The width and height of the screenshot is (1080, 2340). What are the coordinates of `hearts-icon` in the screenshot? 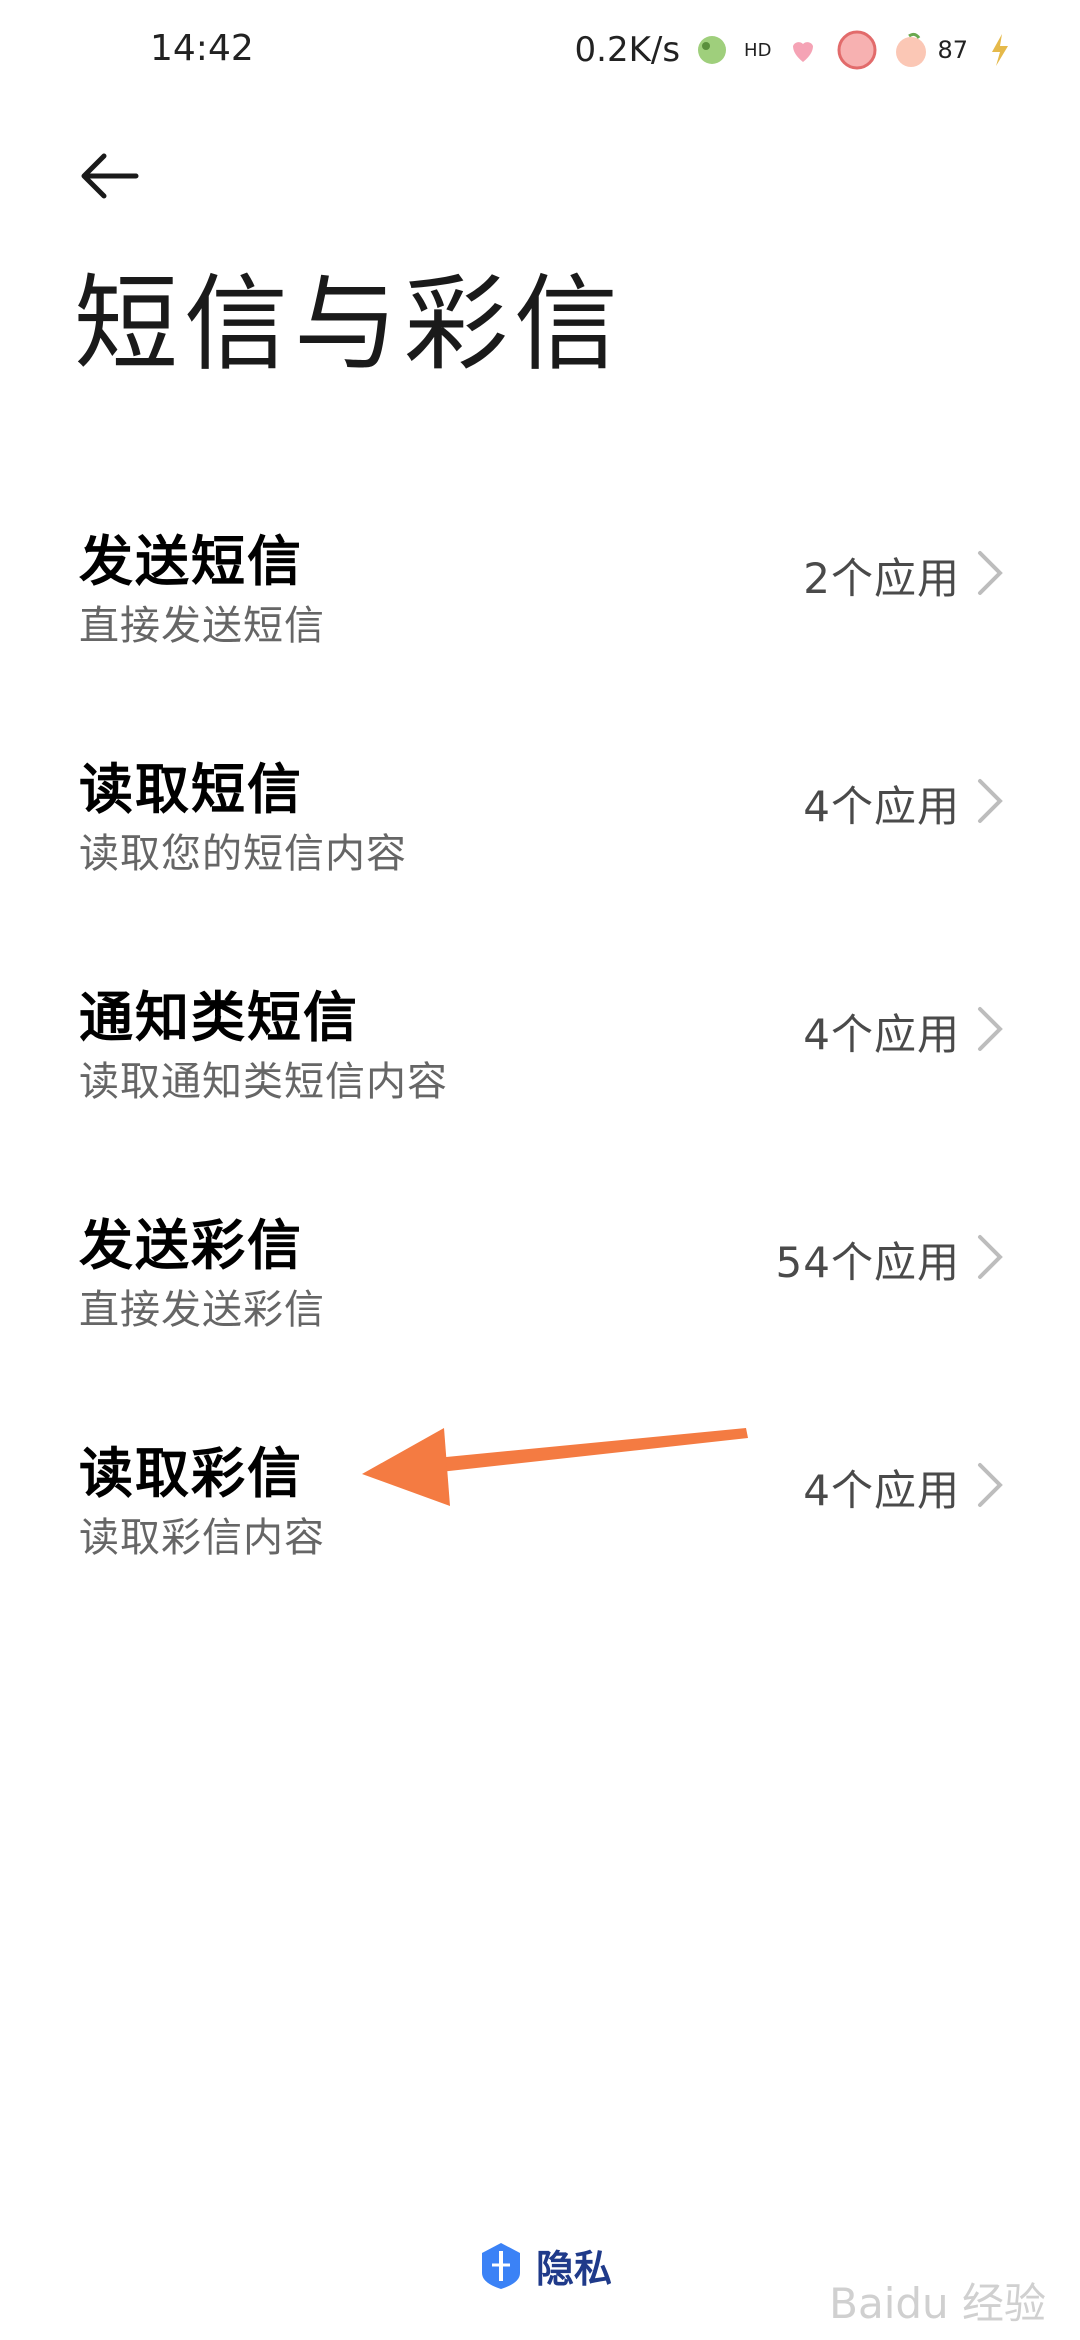 It's located at (803, 52).